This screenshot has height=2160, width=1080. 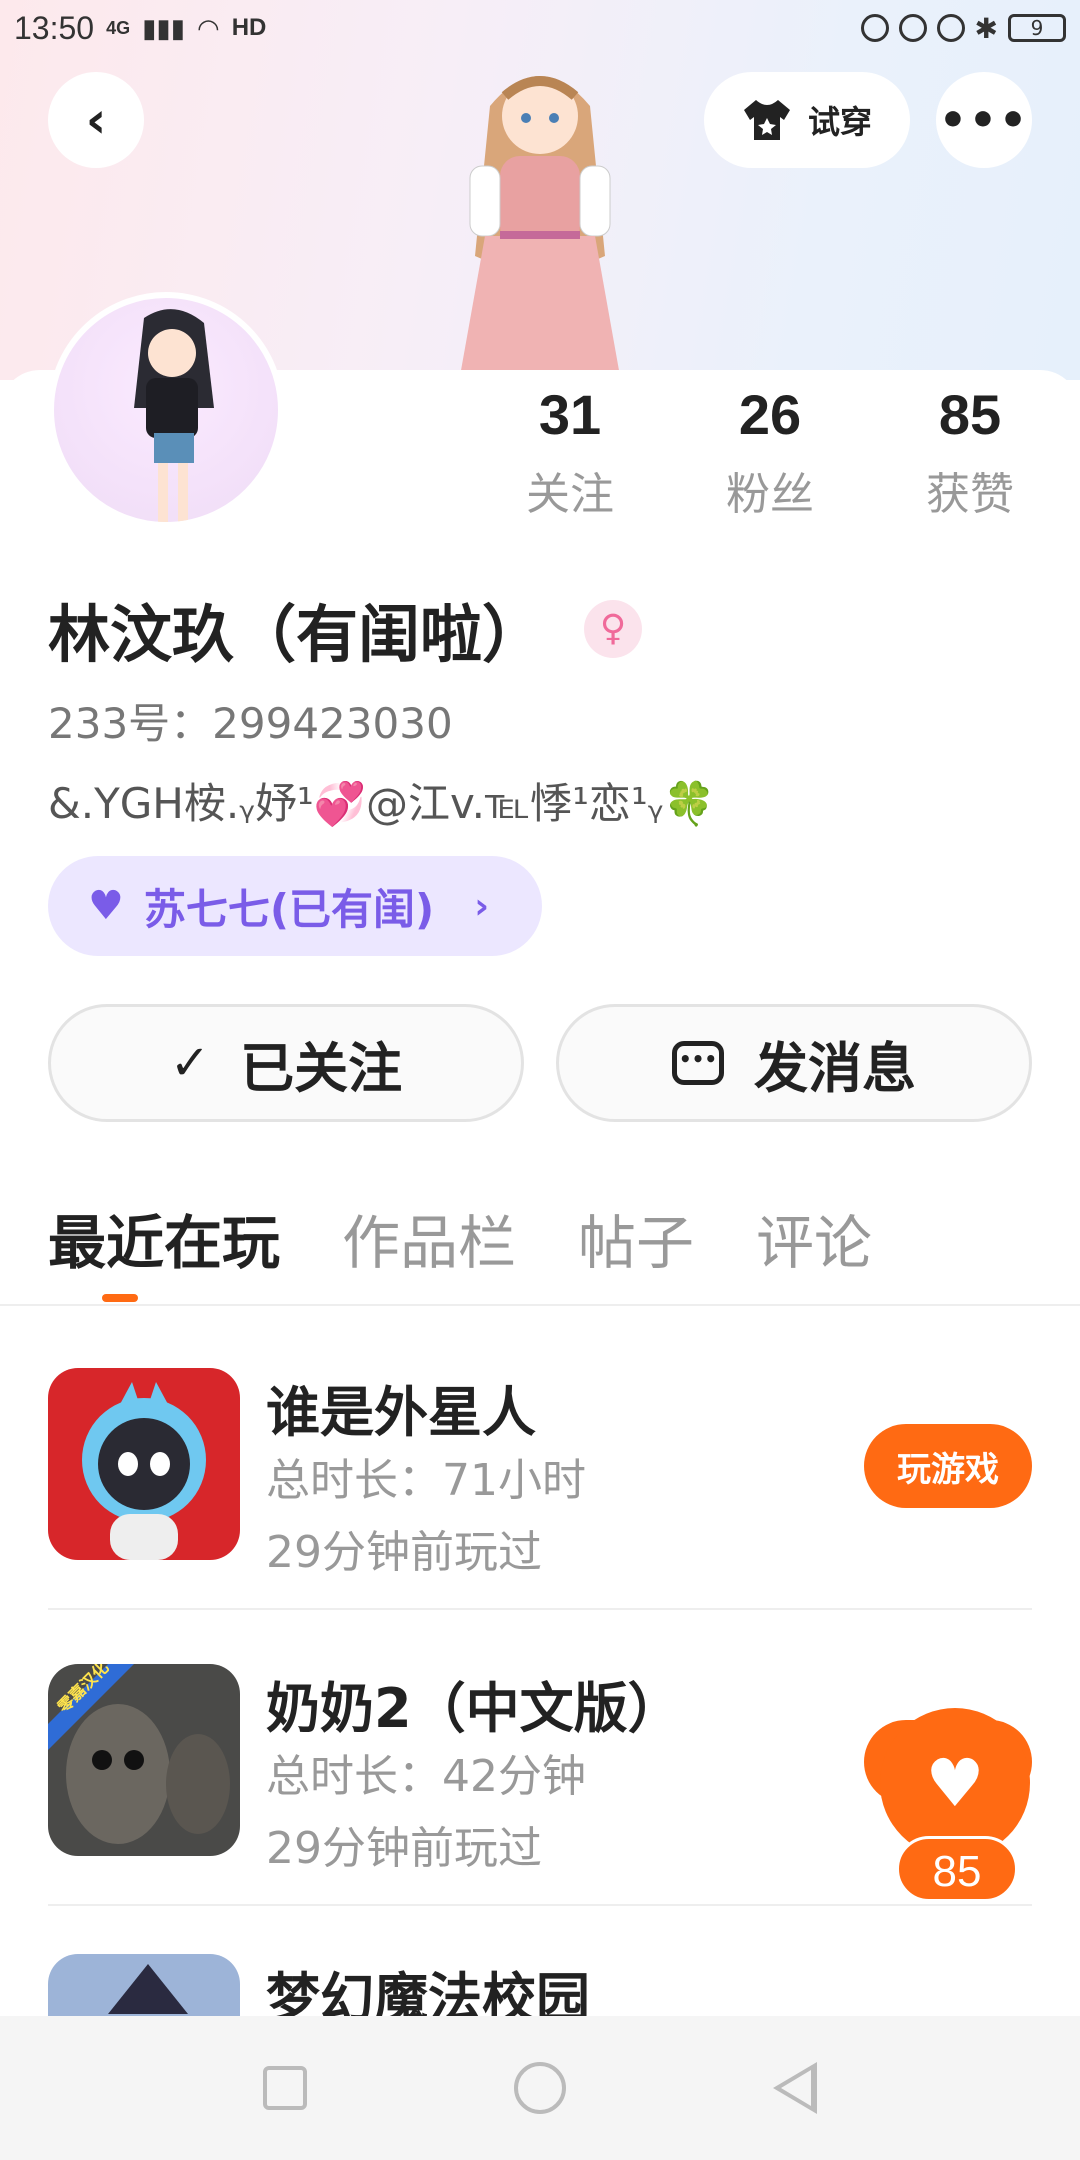 What do you see at coordinates (950, 28) in the screenshot?
I see `alarm-icon` at bounding box center [950, 28].